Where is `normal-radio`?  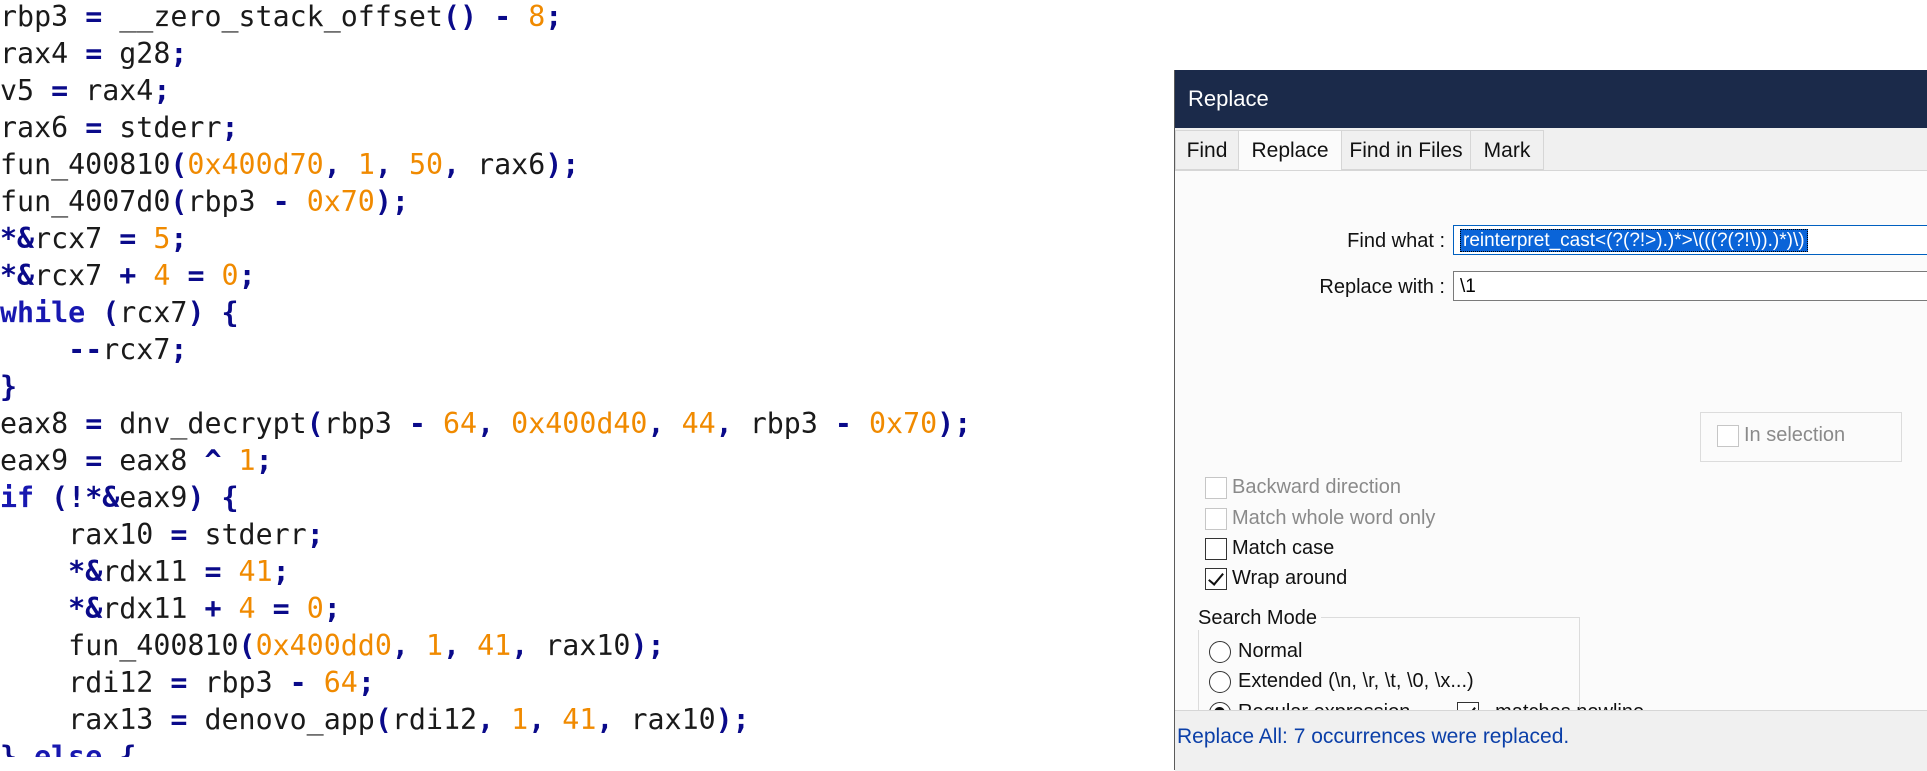 normal-radio is located at coordinates (1220, 652).